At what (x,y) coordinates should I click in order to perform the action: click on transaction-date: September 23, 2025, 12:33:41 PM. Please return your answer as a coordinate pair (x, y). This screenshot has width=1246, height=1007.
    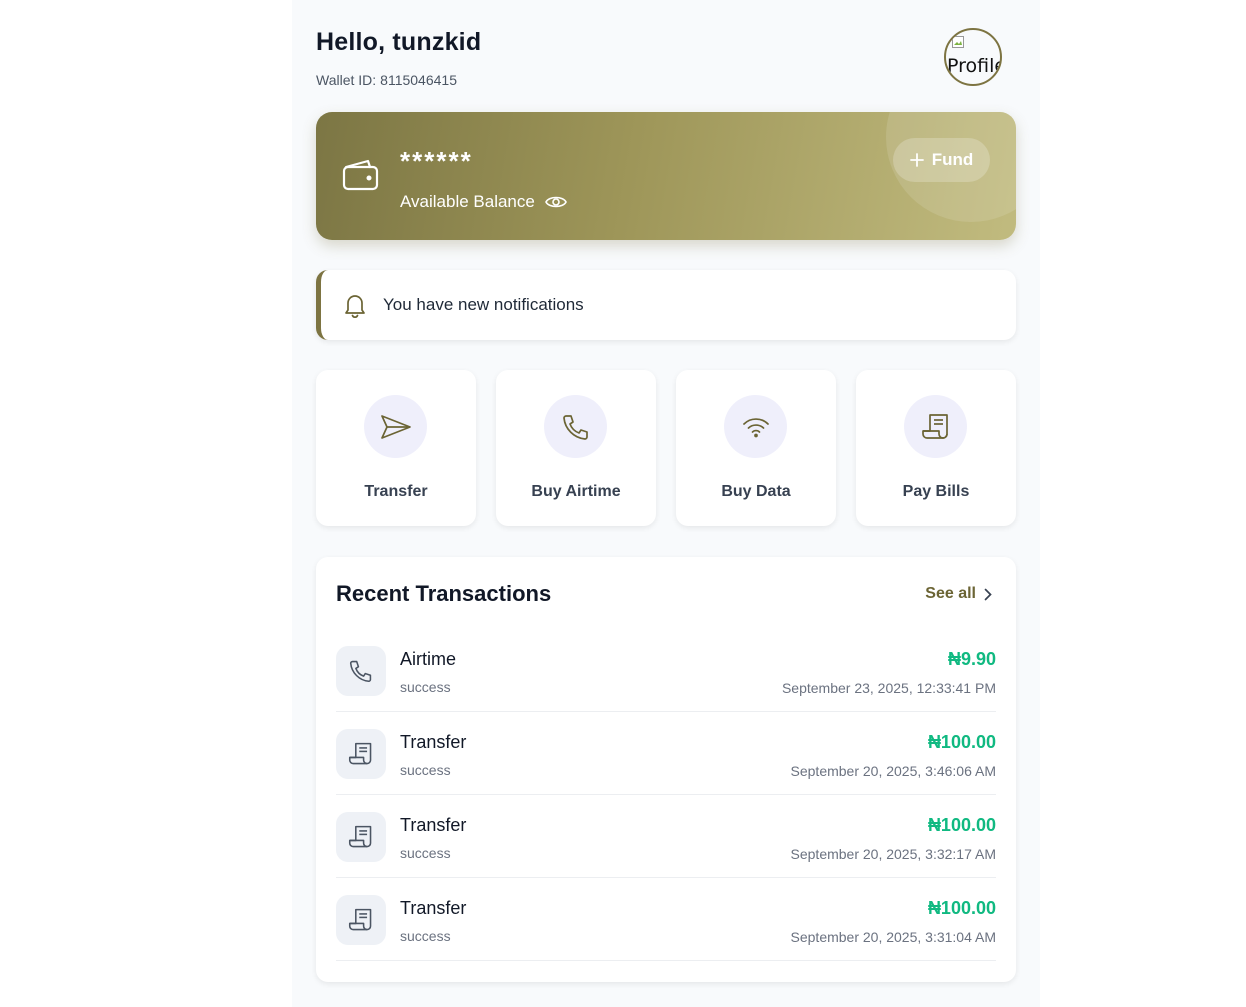
    Looking at the image, I should click on (888, 688).